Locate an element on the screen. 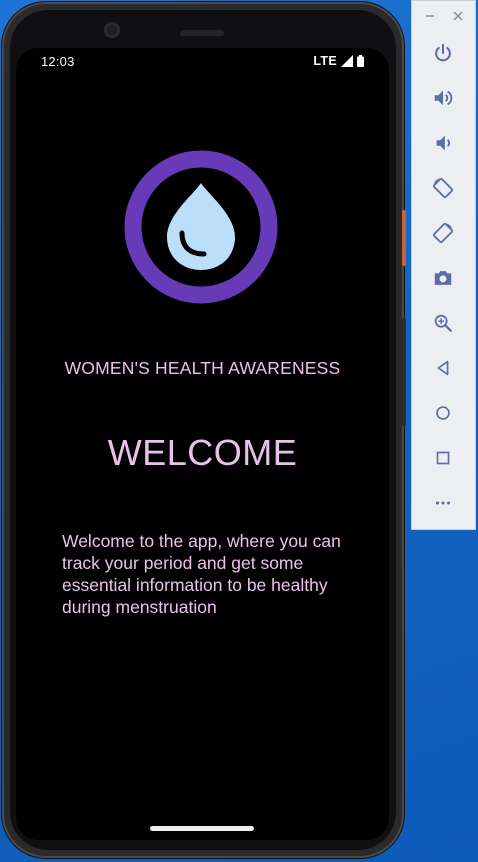  zoom-icon is located at coordinates (443, 323).